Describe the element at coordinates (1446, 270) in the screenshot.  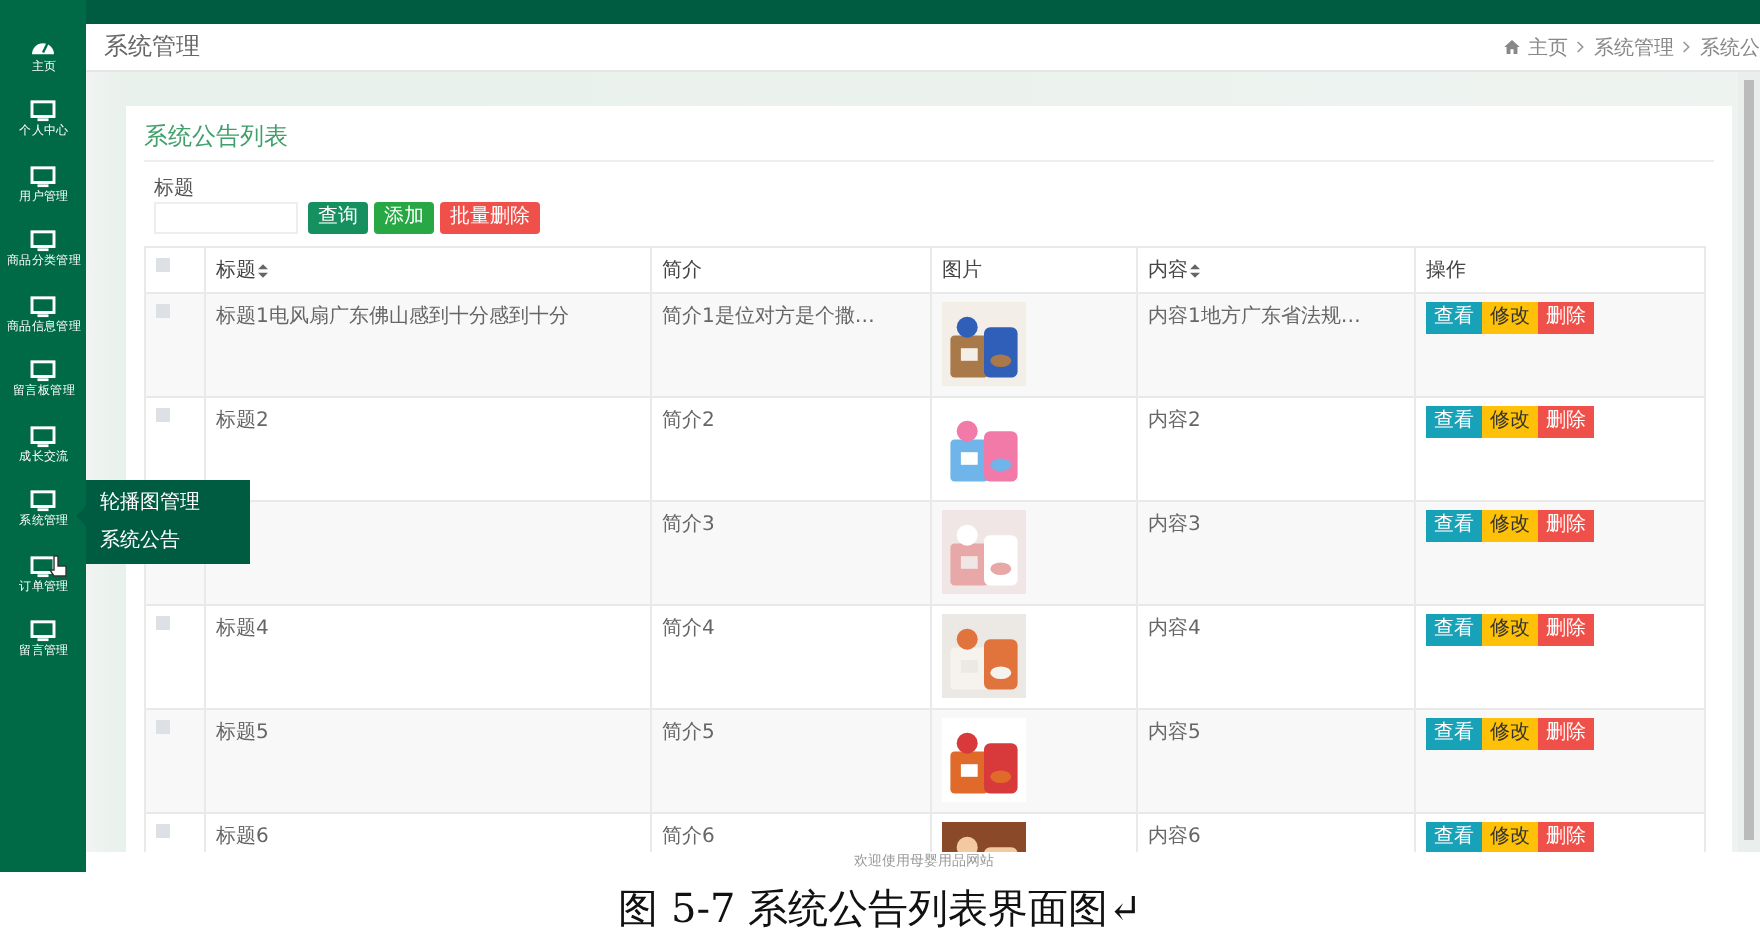
I see `column-header: 操作` at that location.